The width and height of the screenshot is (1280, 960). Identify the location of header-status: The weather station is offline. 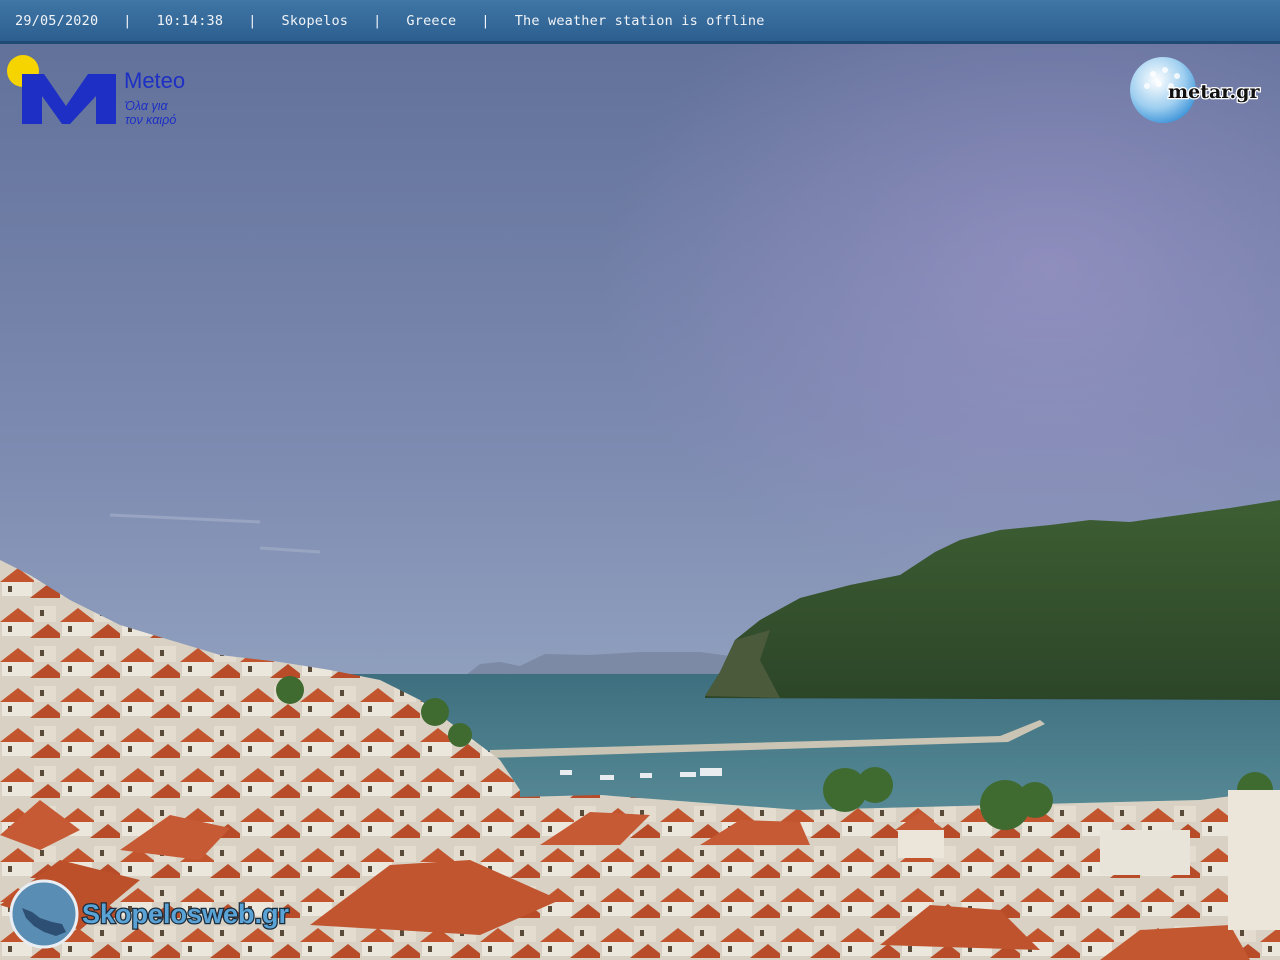
(639, 21).